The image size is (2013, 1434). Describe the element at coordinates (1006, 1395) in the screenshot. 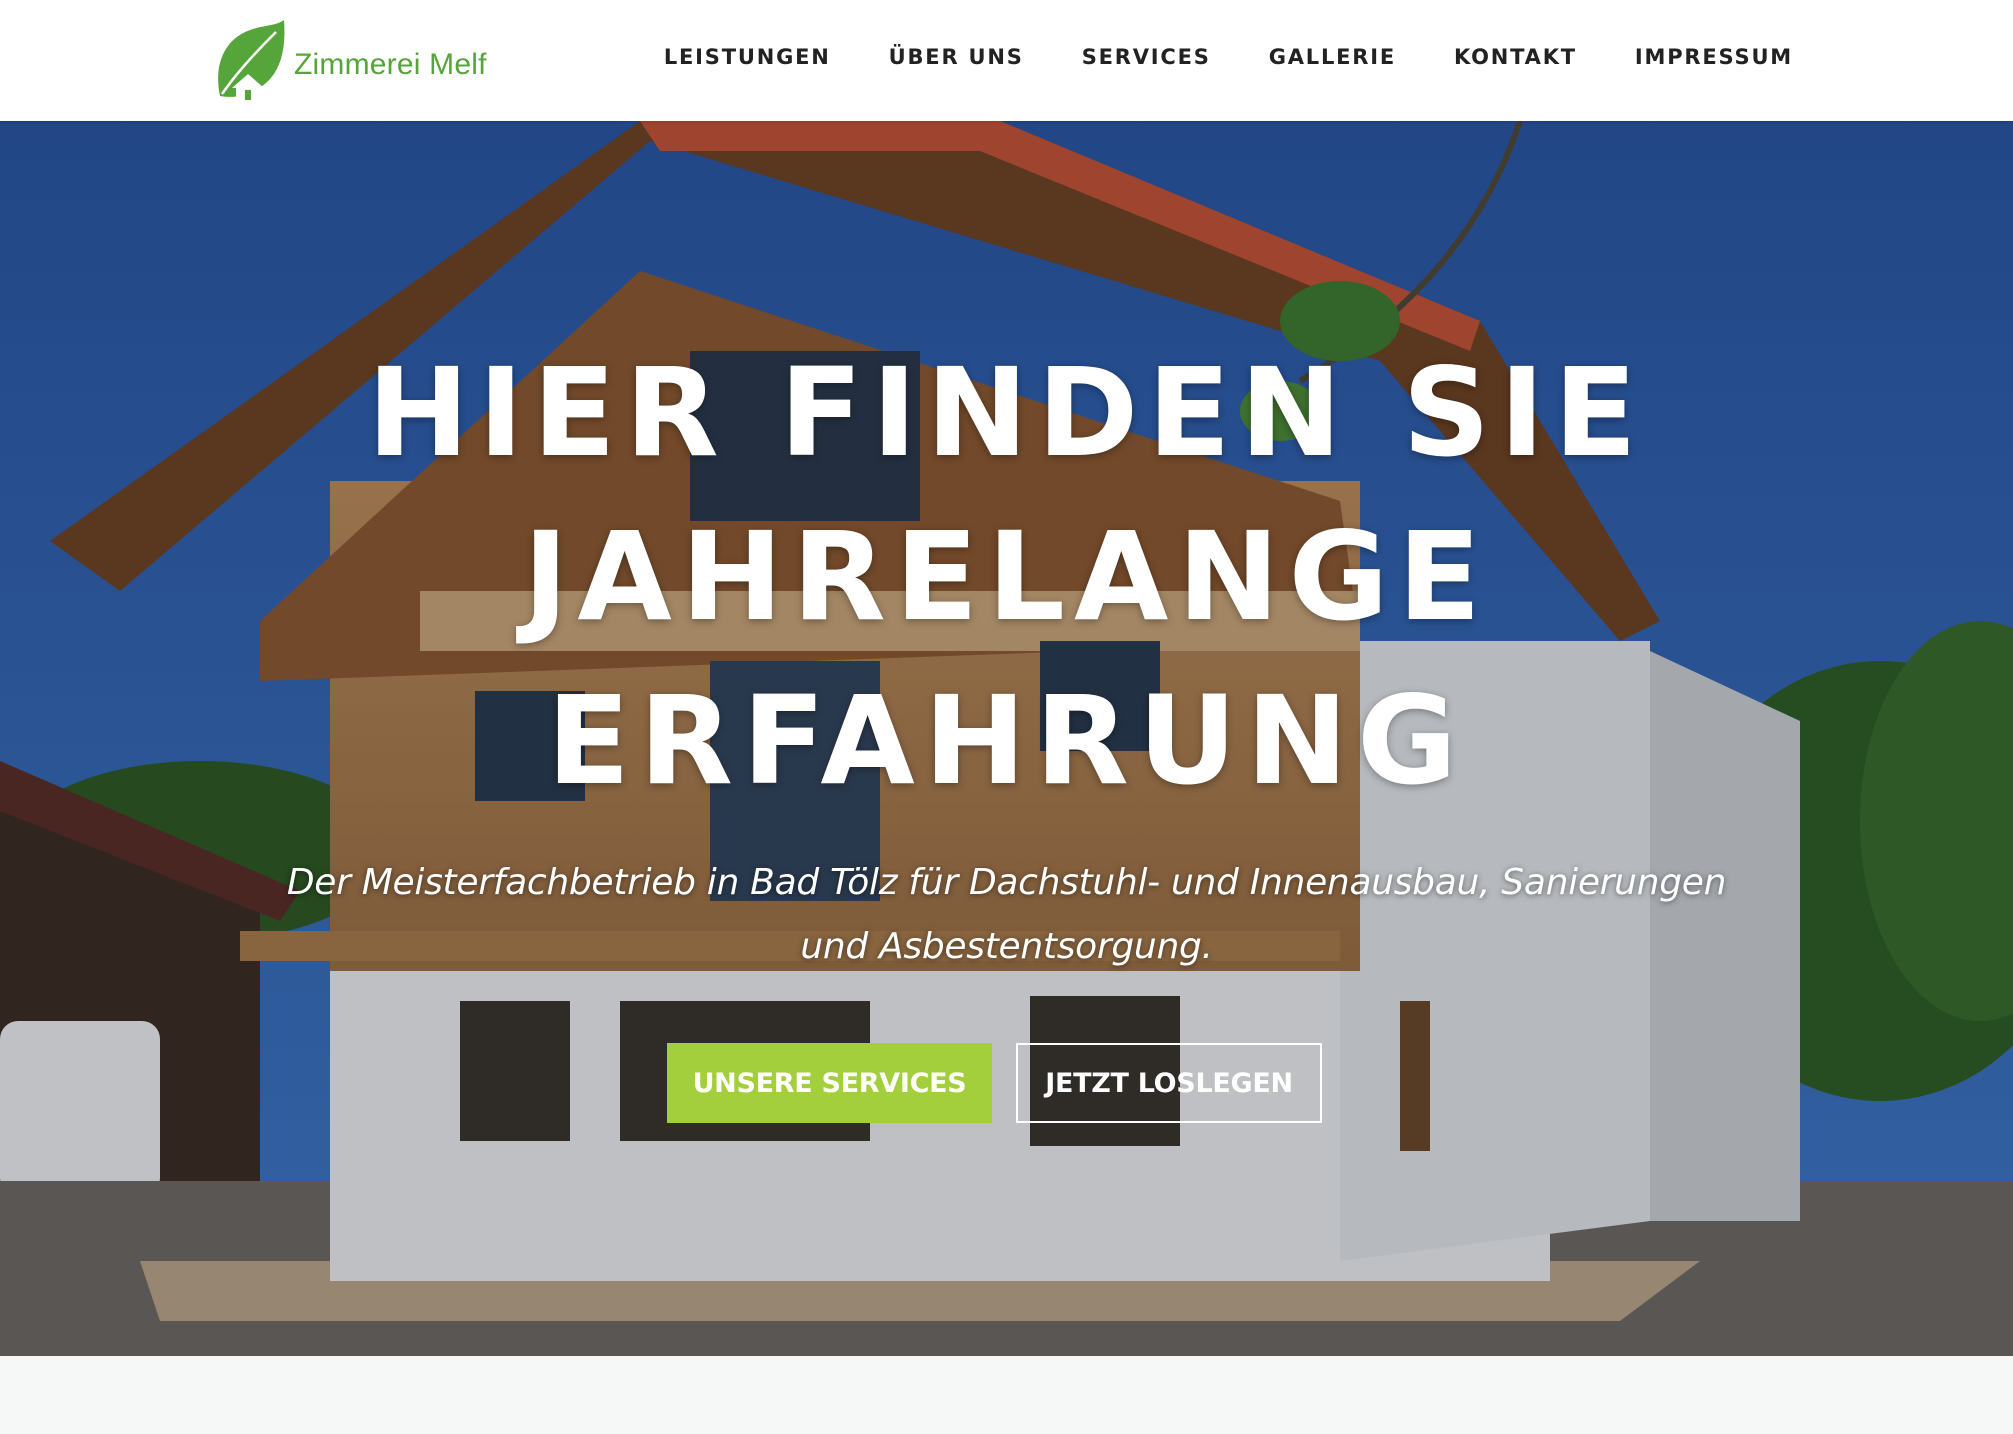

I see `content-section-start` at that location.